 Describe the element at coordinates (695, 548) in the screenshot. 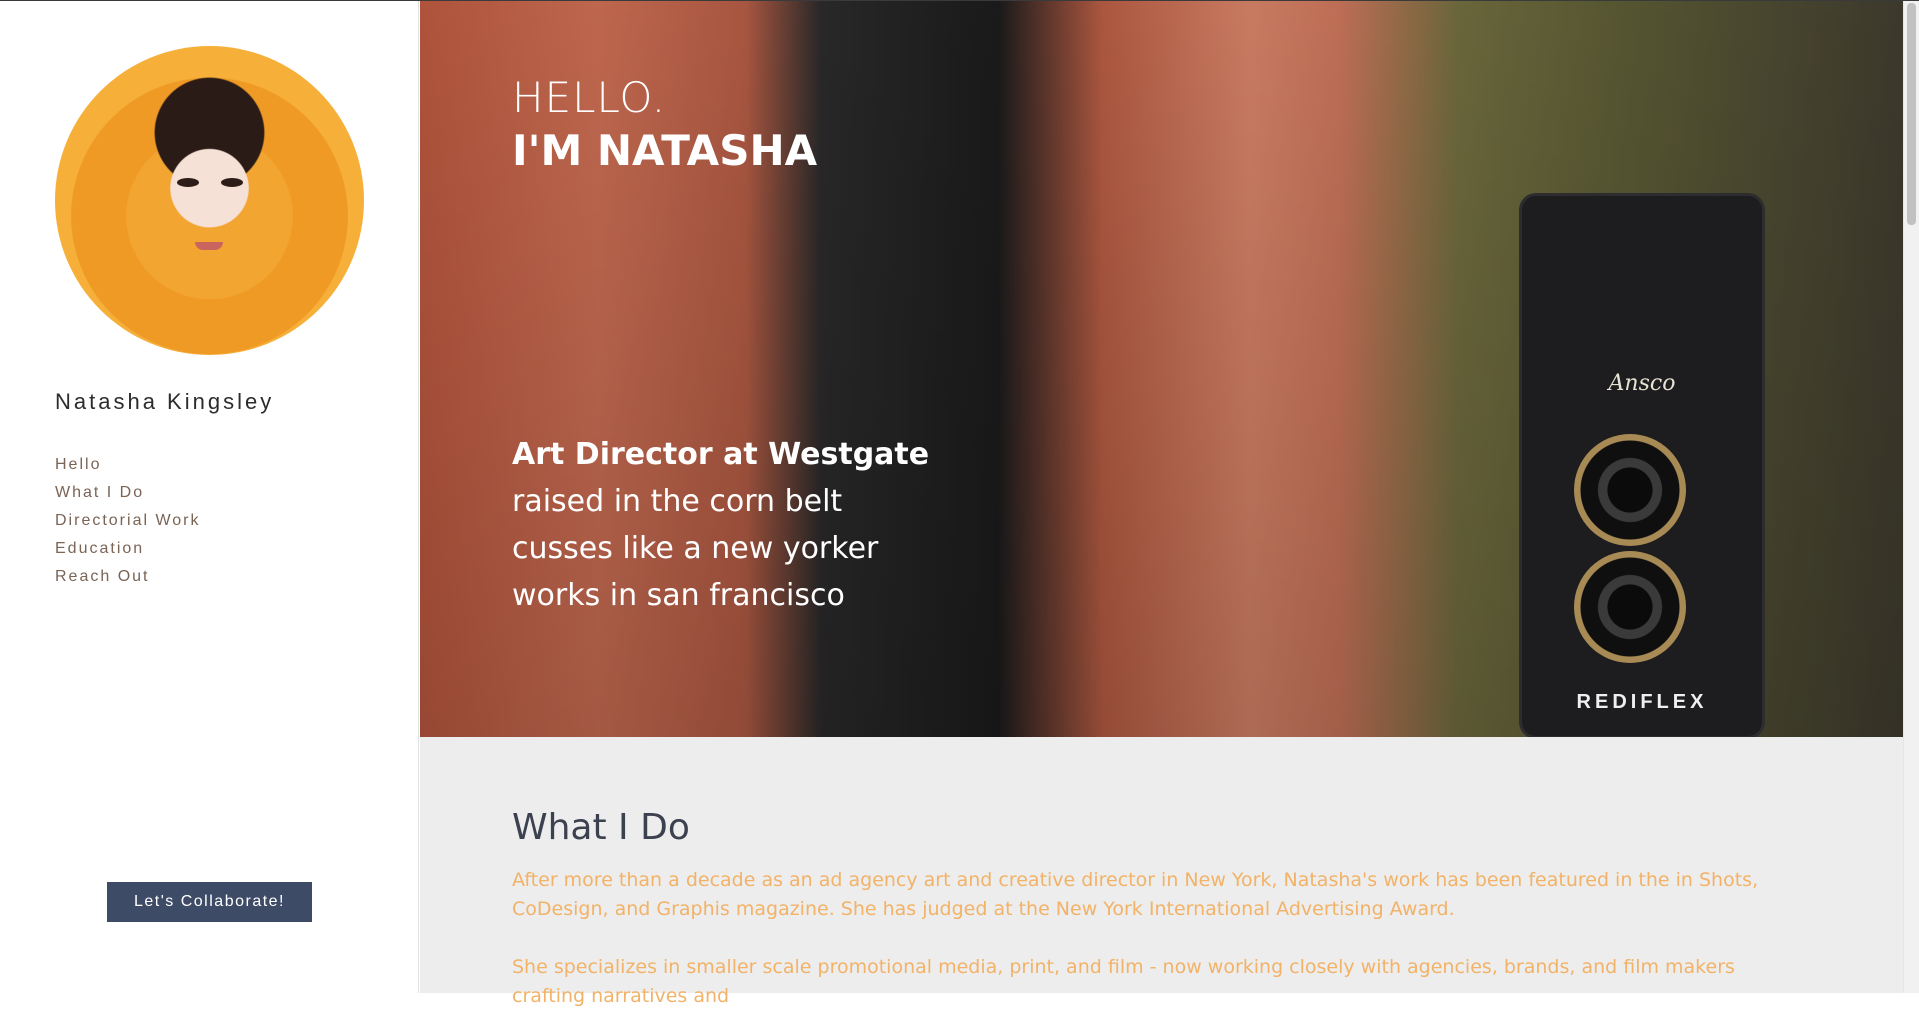

I see `hero-line-2: cusses like a new yorker` at that location.